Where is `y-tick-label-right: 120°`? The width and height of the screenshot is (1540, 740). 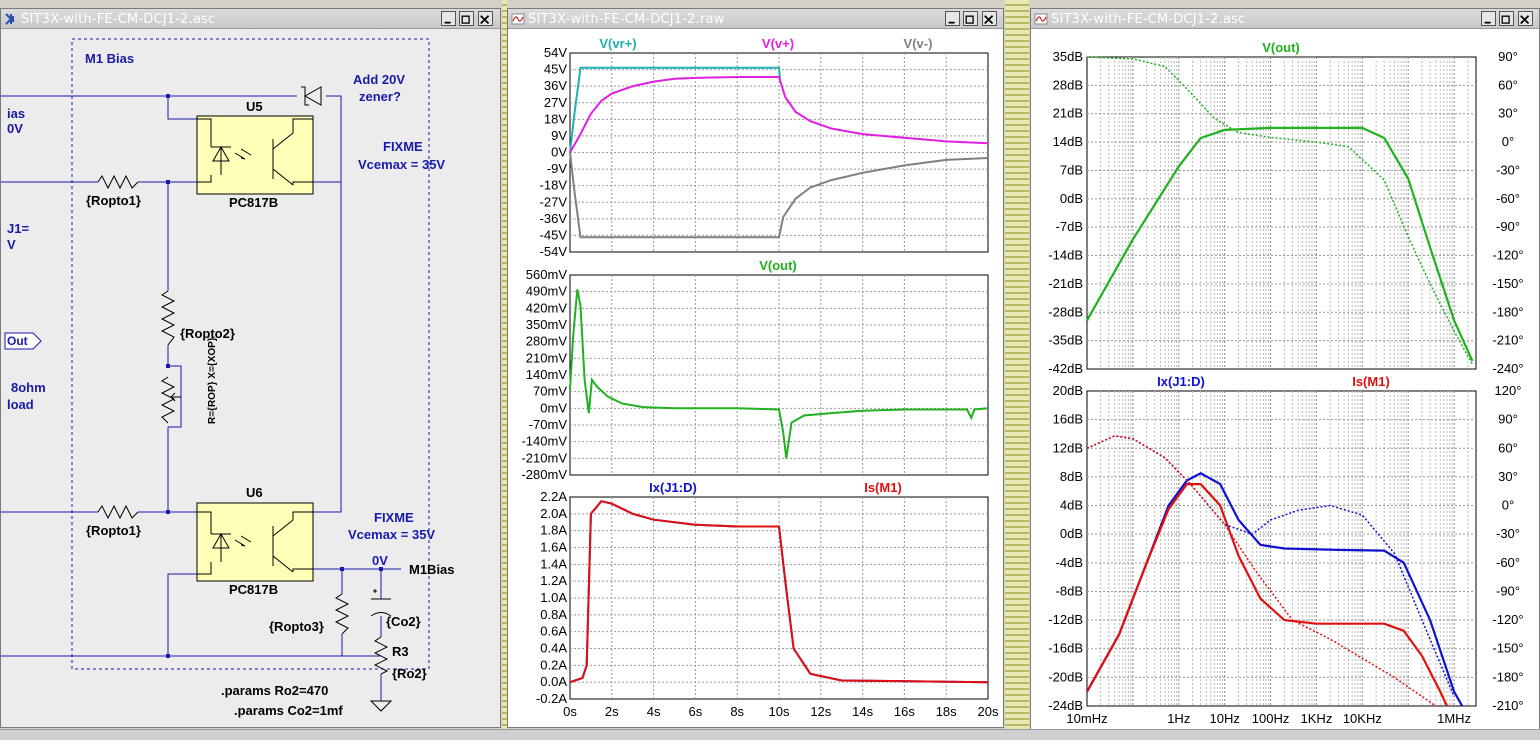 y-tick-label-right: 120° is located at coordinates (1508, 390).